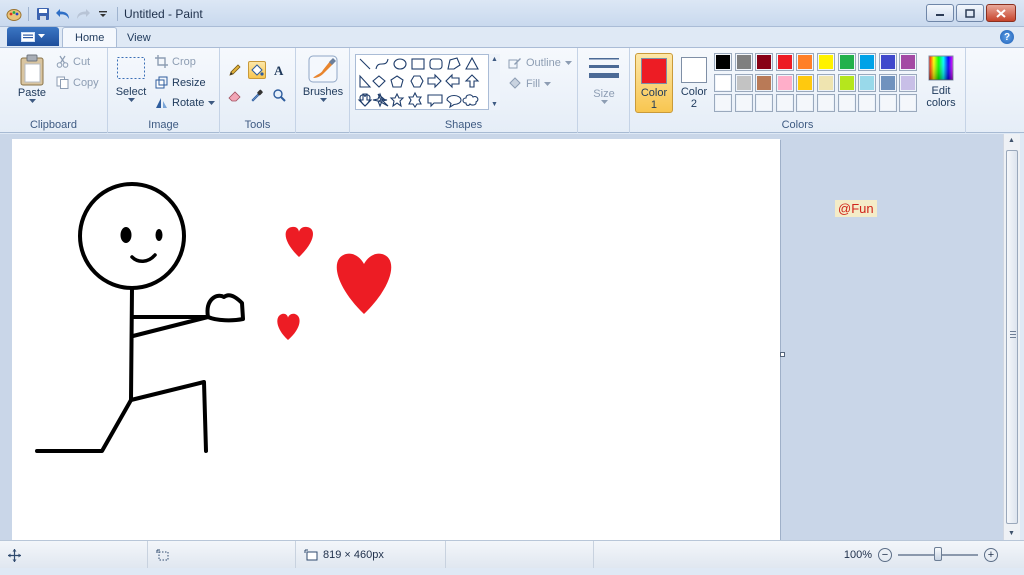  Describe the element at coordinates (117, 14) in the screenshot. I see `qat-separator` at that location.